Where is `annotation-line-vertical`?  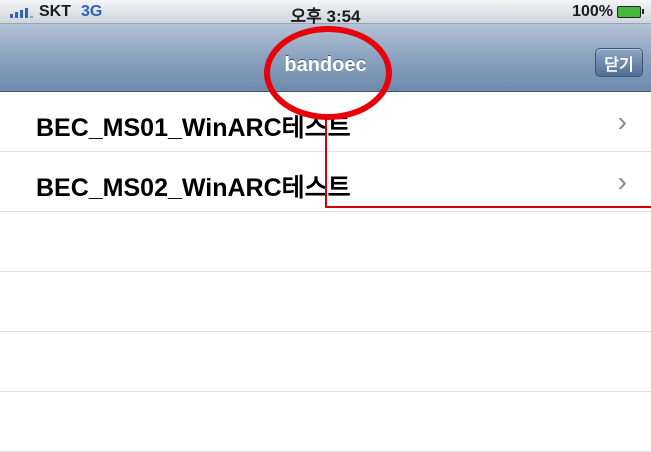 annotation-line-vertical is located at coordinates (326, 162).